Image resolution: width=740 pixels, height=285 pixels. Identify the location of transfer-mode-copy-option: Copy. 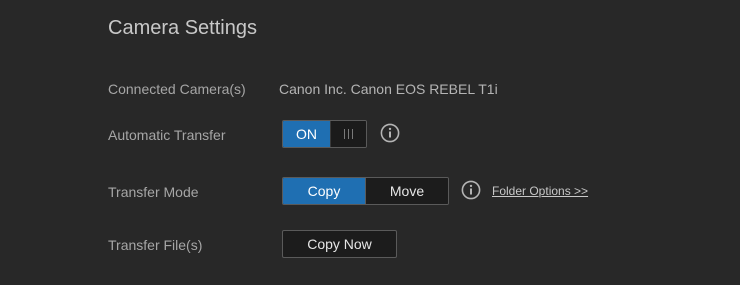
(324, 191).